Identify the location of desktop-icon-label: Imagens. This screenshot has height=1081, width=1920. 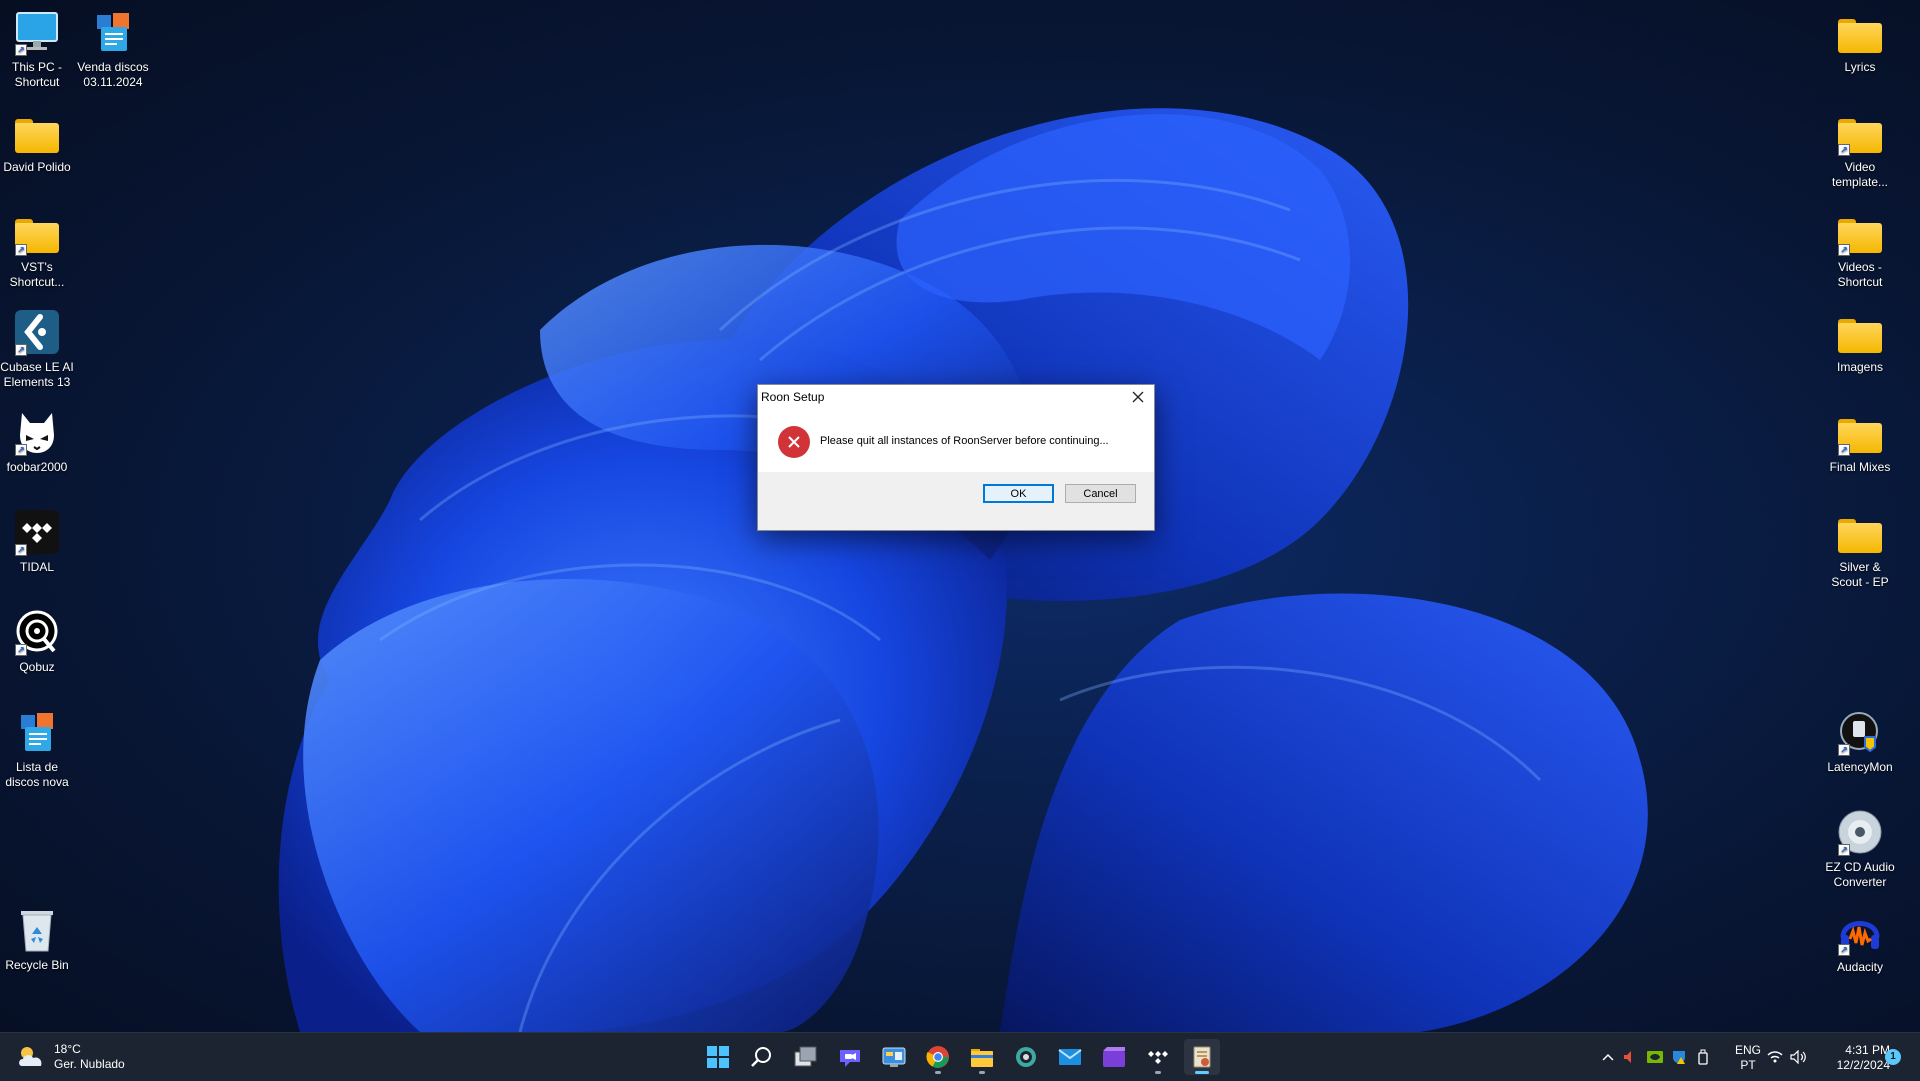
(1860, 367).